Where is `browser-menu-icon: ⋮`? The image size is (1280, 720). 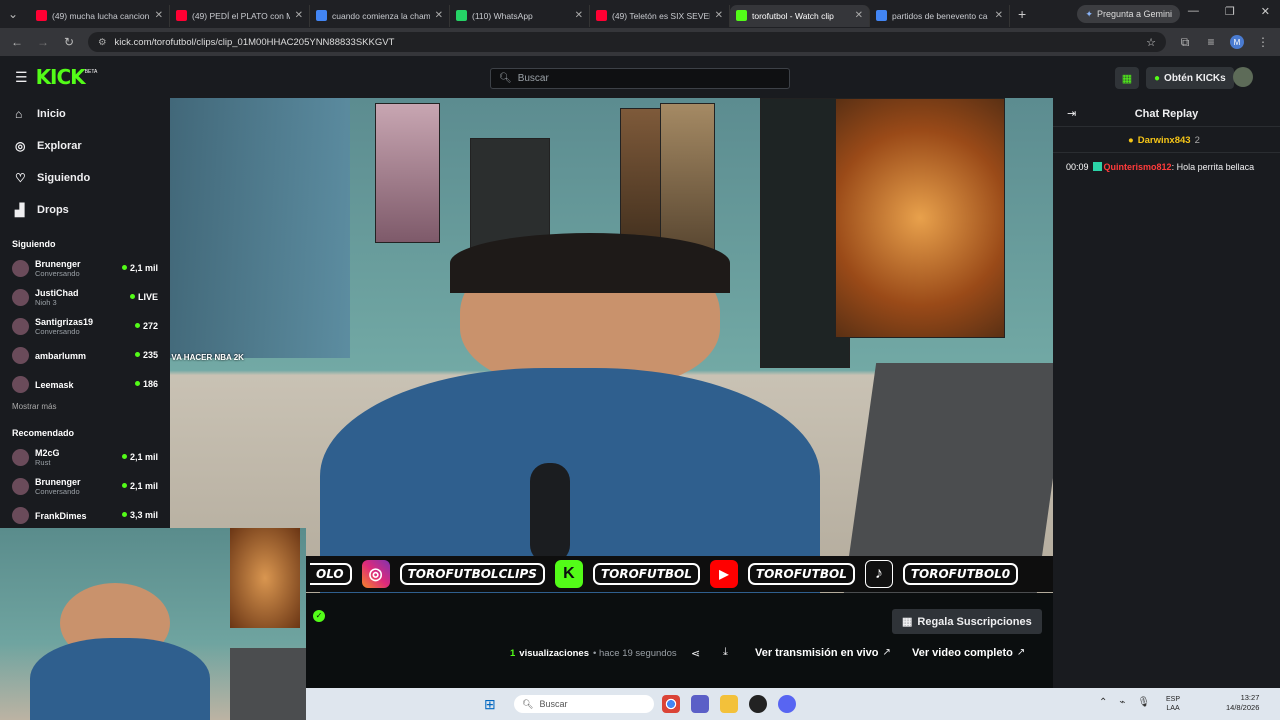 browser-menu-icon: ⋮ is located at coordinates (1263, 42).